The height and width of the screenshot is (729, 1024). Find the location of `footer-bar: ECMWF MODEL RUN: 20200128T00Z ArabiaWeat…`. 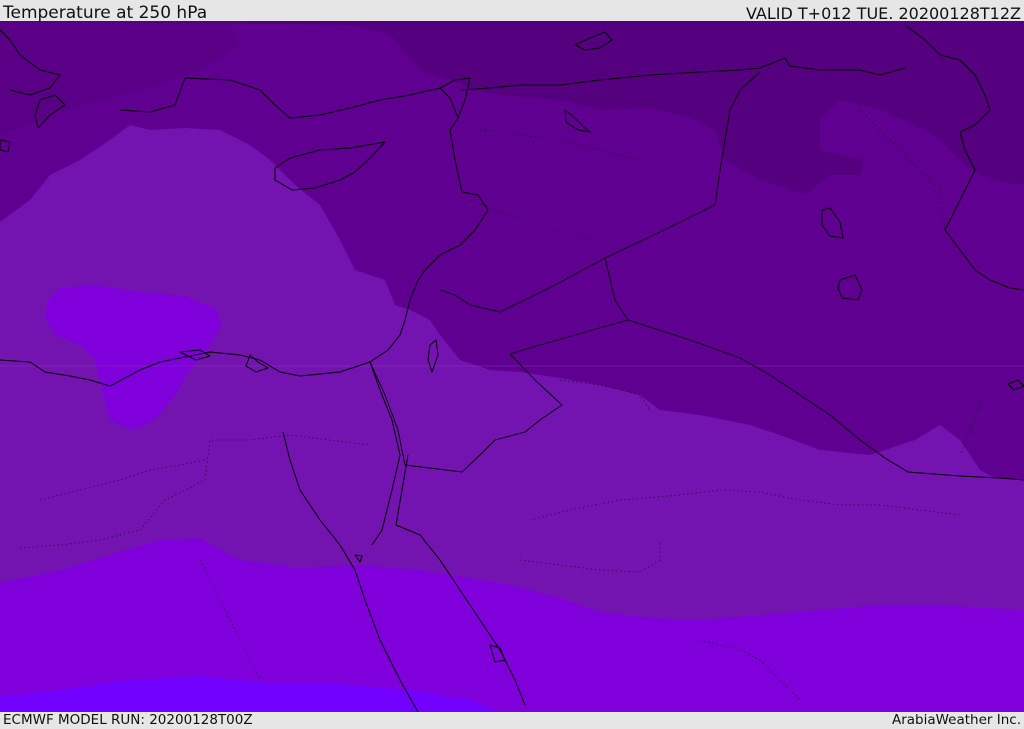

footer-bar: ECMWF MODEL RUN: 20200128T00Z ArabiaWeat… is located at coordinates (512, 720).